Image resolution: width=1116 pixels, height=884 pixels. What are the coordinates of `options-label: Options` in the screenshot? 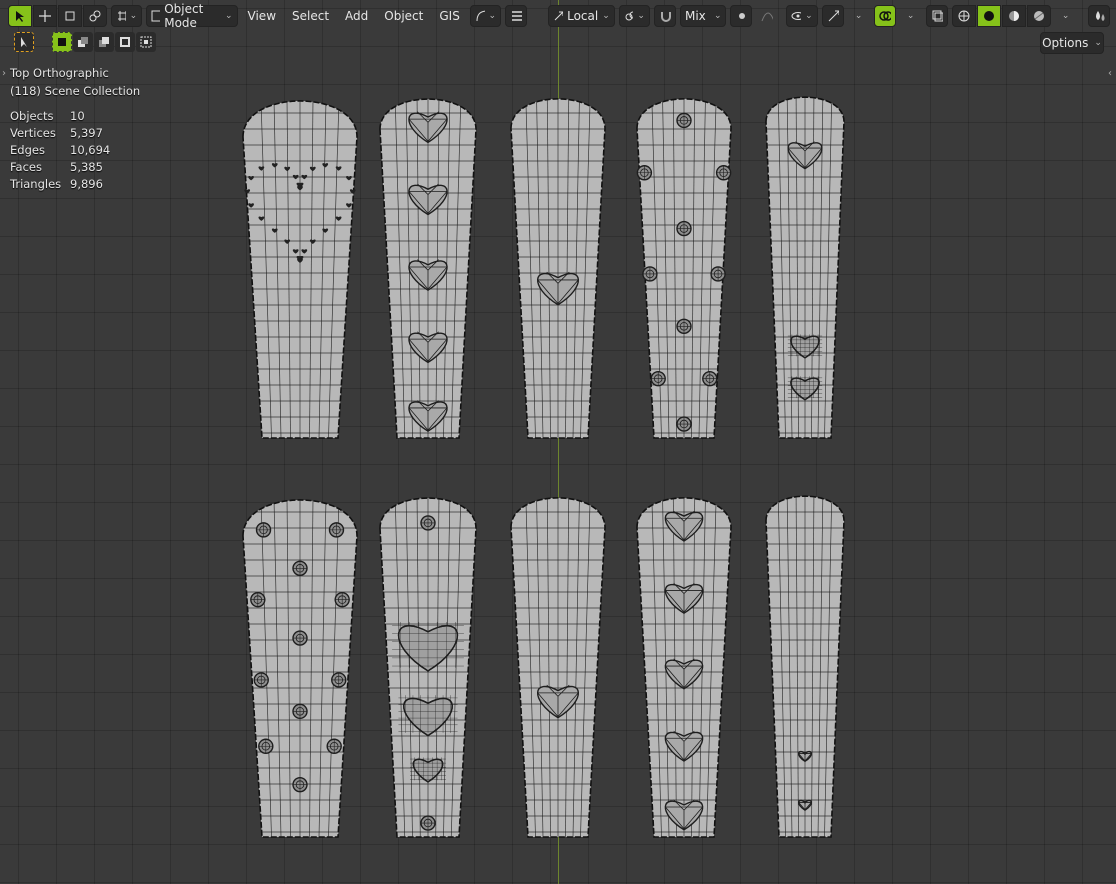 It's located at (1065, 43).